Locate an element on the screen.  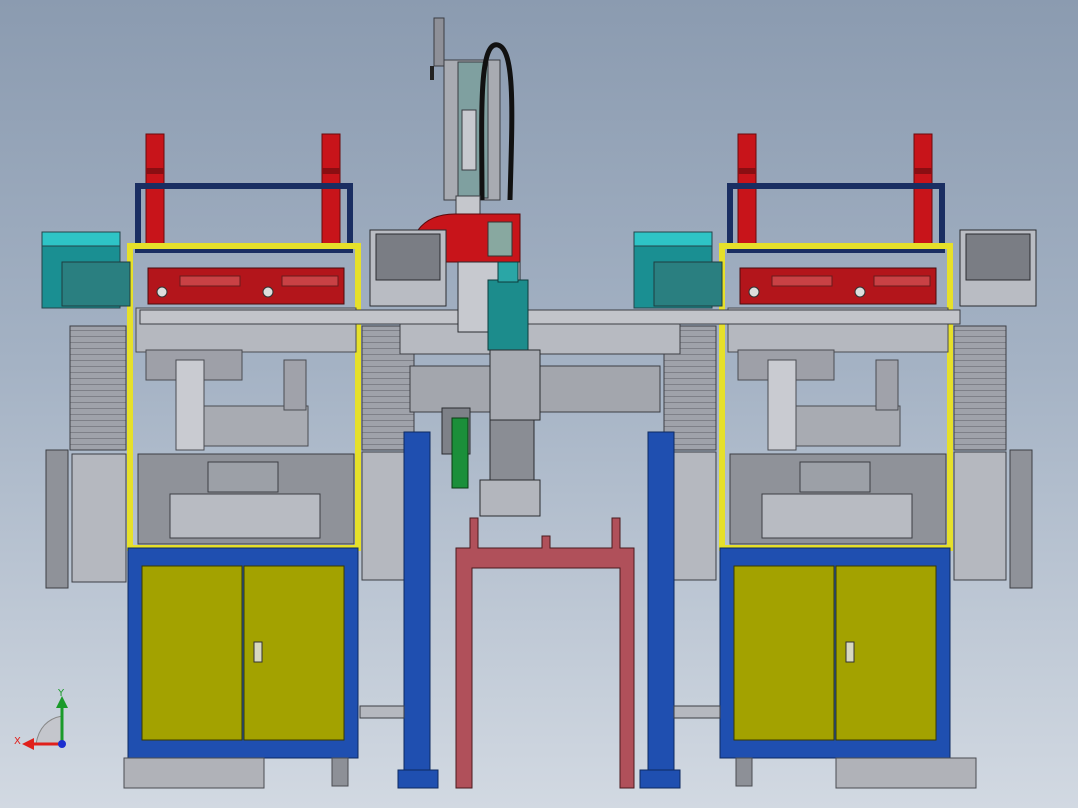
transfer-frame is located at coordinates (545, 653).